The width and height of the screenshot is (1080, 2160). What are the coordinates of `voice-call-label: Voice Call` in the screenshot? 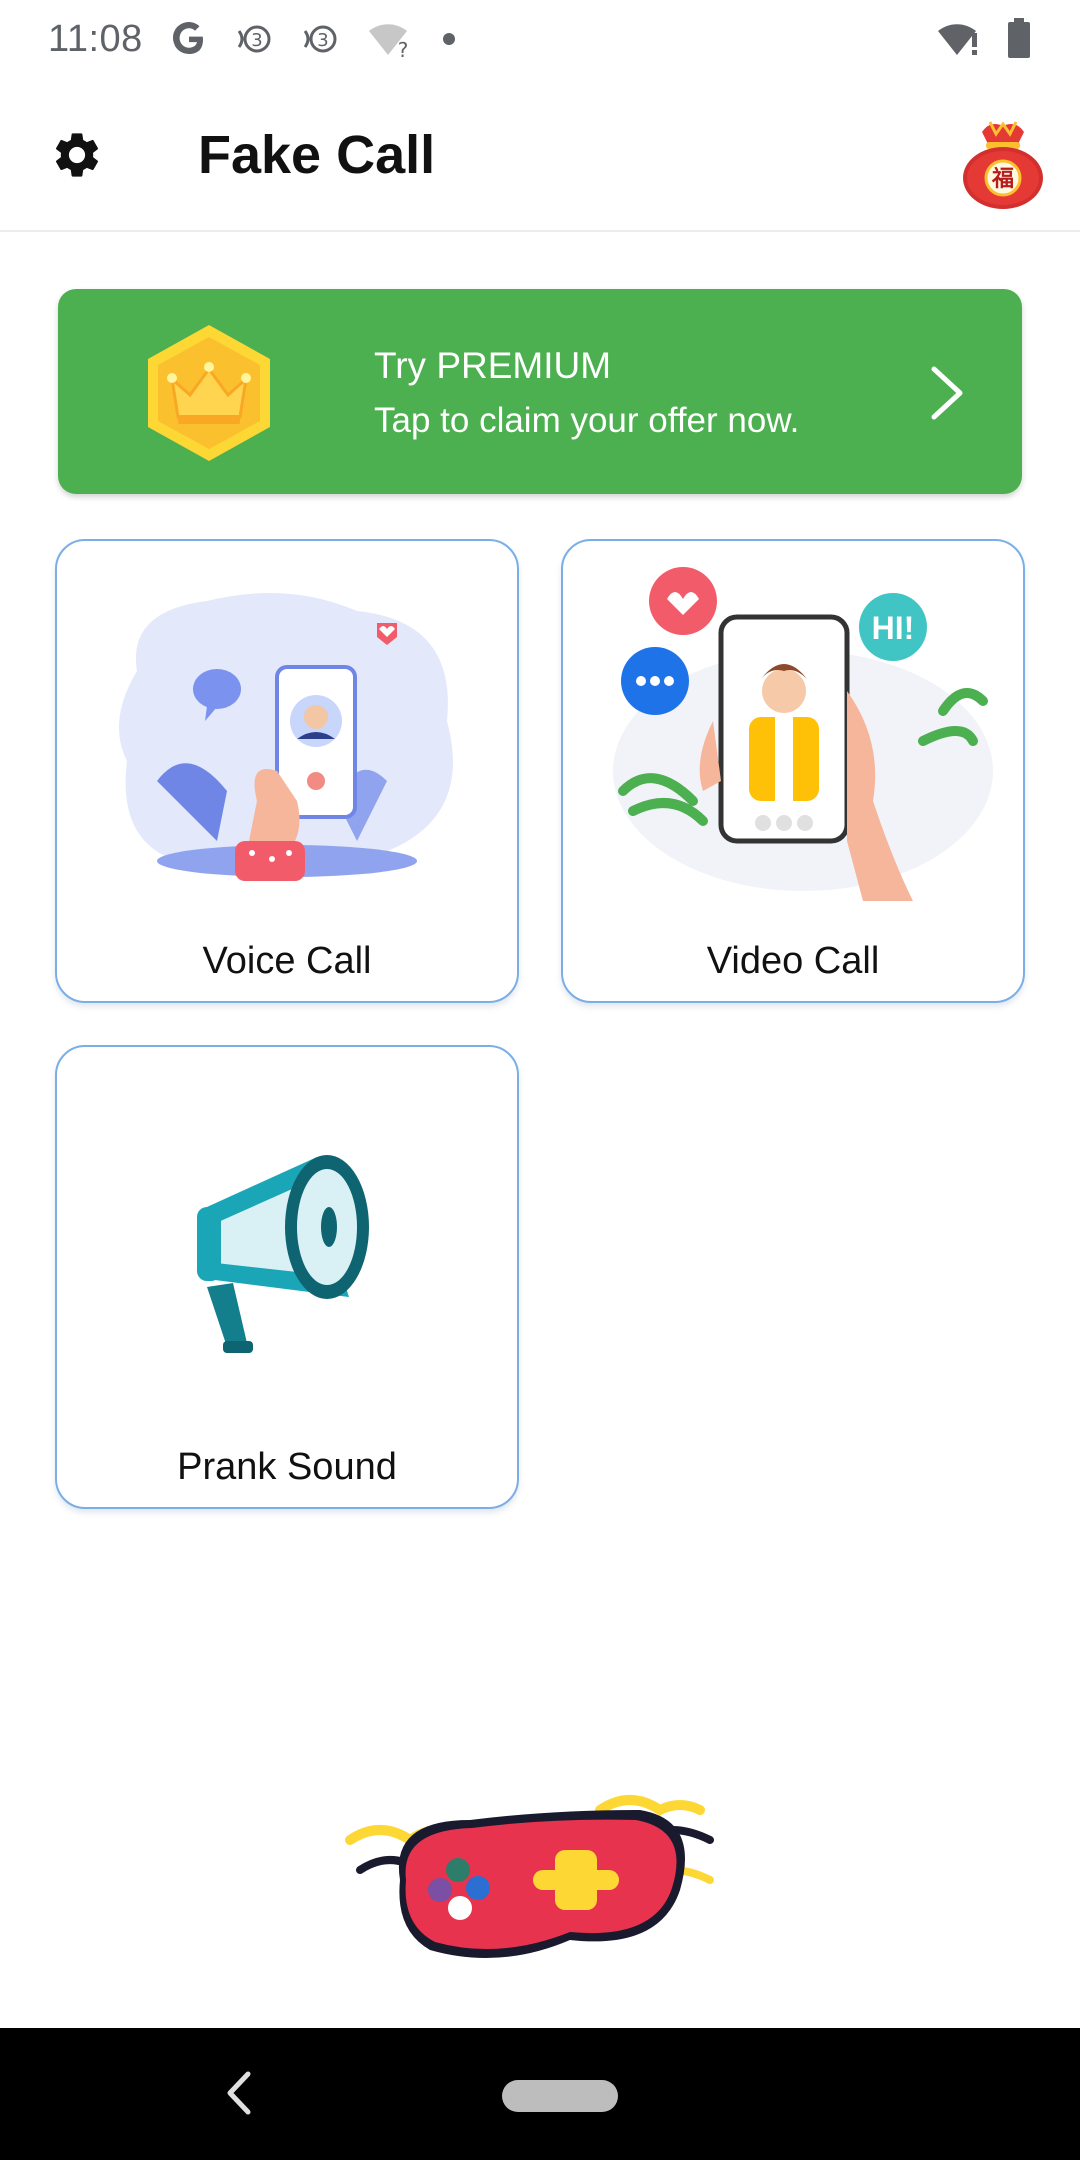 It's located at (287, 961).